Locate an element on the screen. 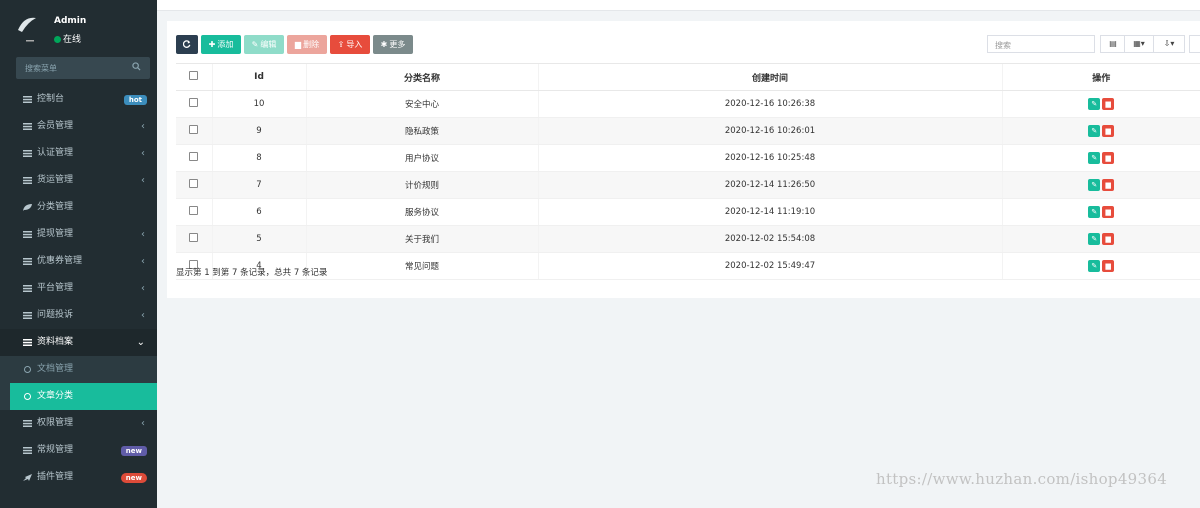 This screenshot has width=1200, height=508. cell-id: 5 is located at coordinates (258, 239).